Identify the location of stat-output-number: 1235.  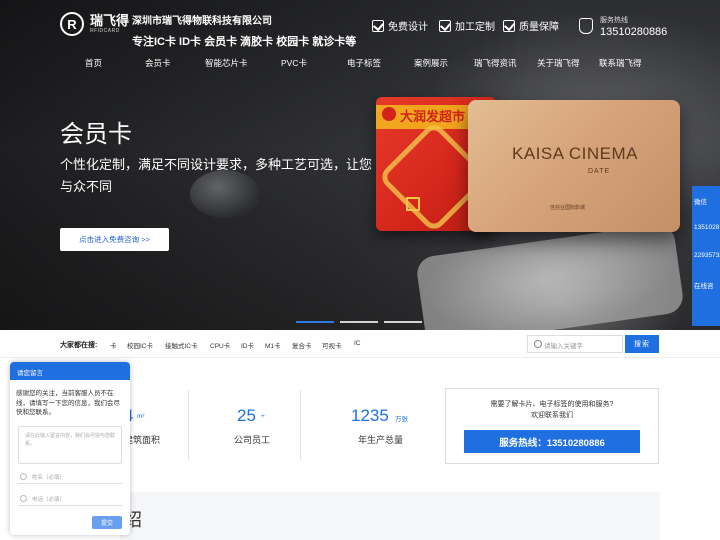
(370, 415).